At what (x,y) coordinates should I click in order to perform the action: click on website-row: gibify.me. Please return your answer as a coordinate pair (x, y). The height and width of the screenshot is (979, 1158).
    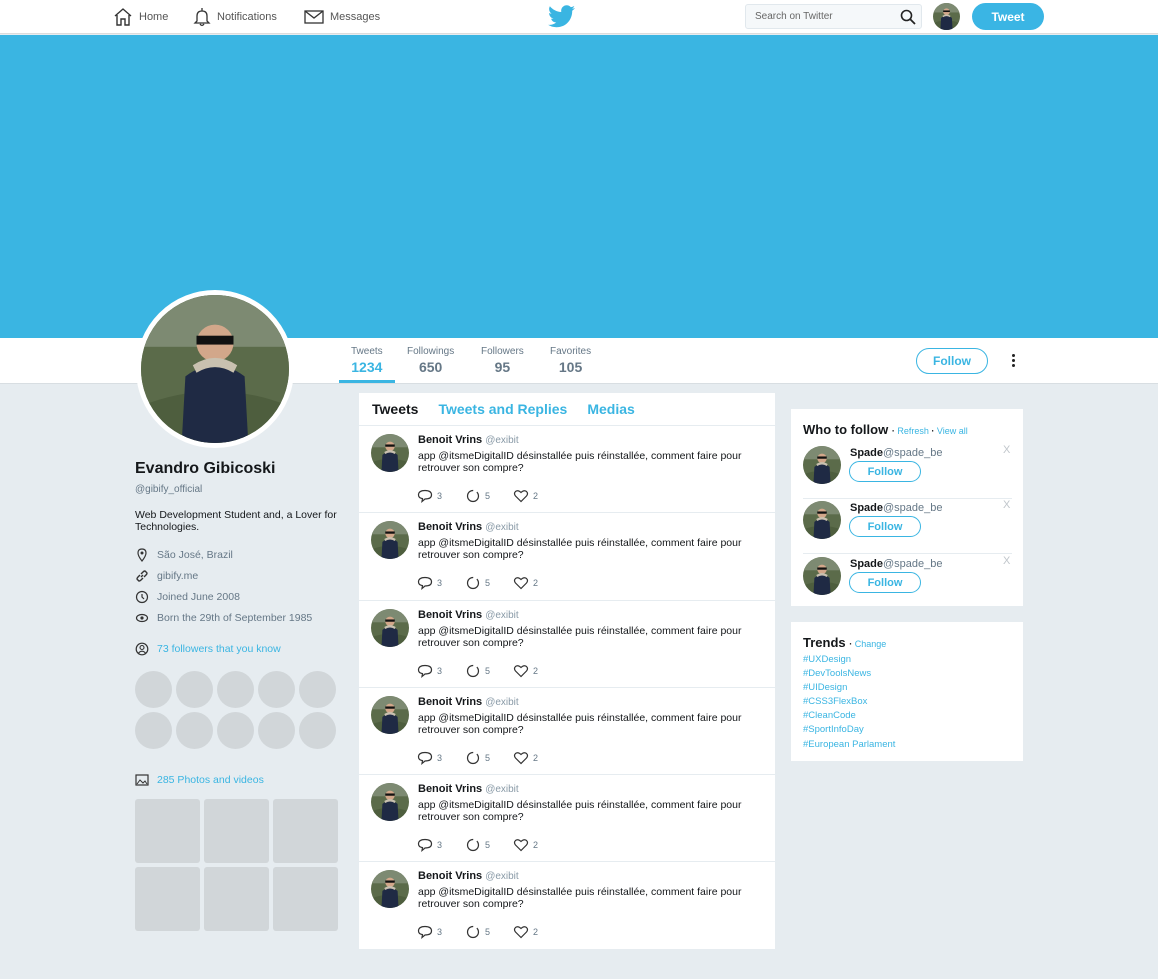
    Looking at the image, I should click on (240, 575).